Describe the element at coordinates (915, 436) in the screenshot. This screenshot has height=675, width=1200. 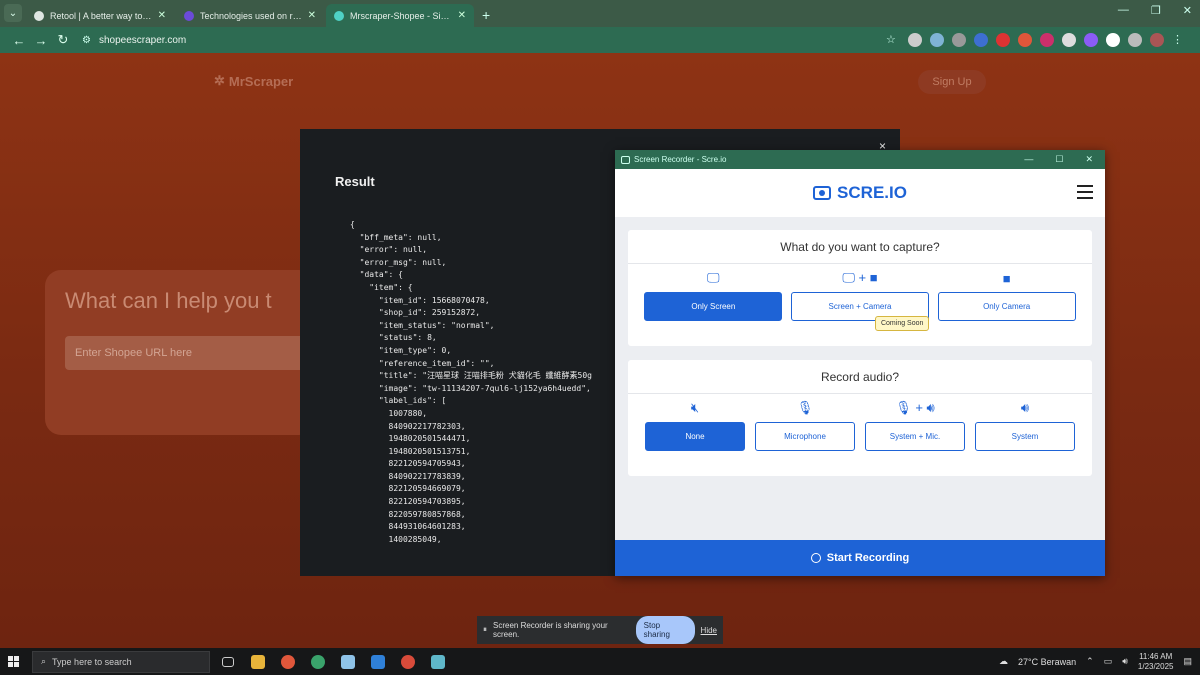
I see `audio-system-mic-button: System + Mic.` at that location.